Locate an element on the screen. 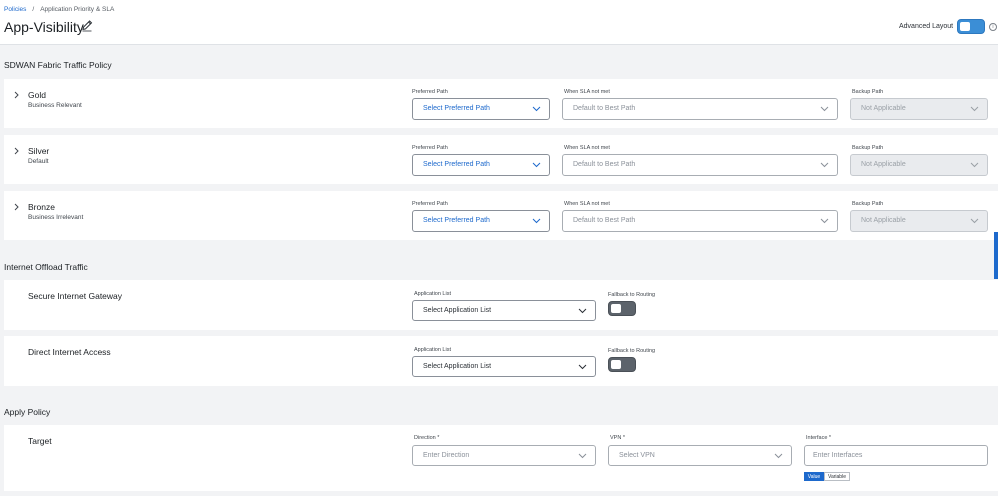 The height and width of the screenshot is (496, 998). advanced-layout-toggle is located at coordinates (971, 26).